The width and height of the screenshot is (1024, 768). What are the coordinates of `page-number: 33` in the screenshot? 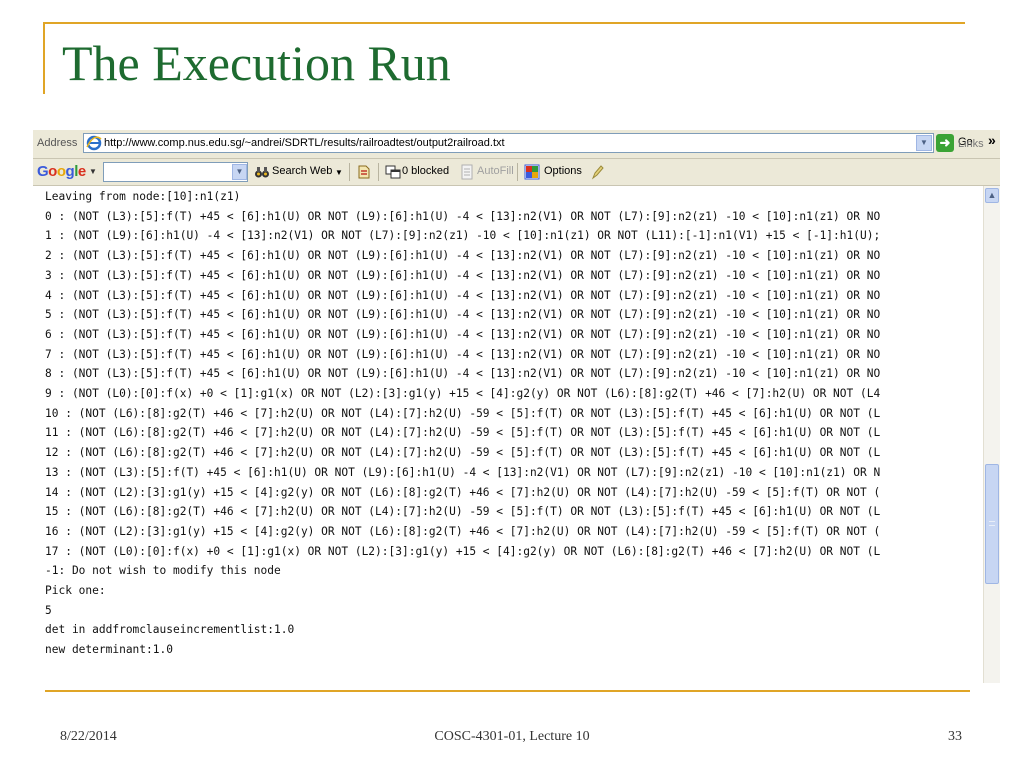 It's located at (955, 736).